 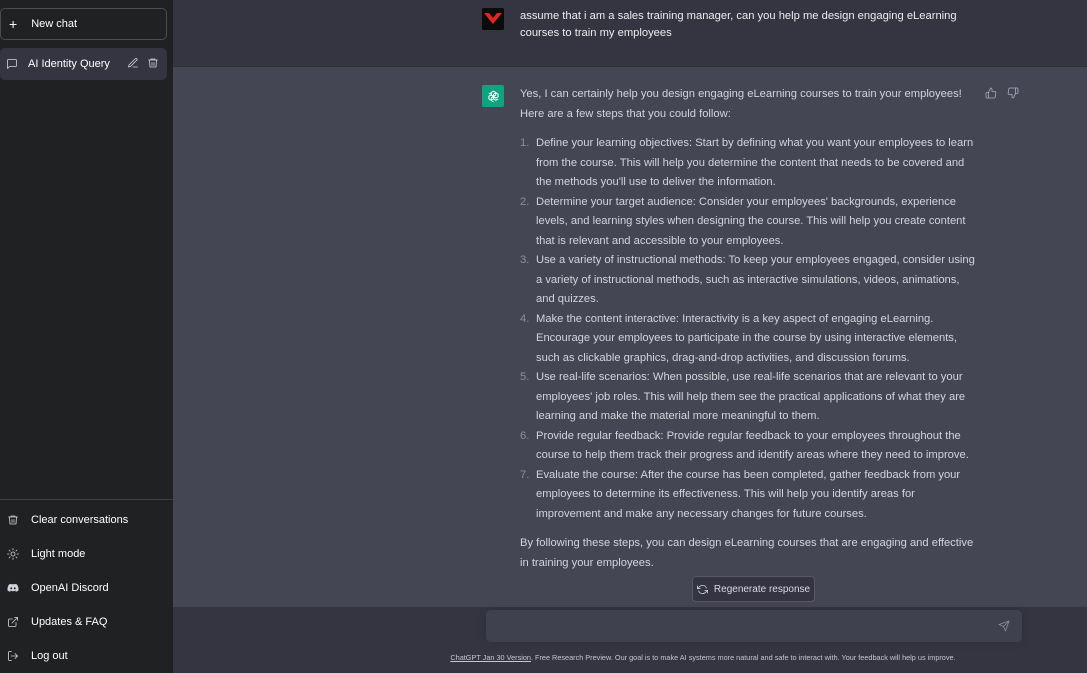 I want to click on light-mode-label: Light mode, so click(x=58, y=554).